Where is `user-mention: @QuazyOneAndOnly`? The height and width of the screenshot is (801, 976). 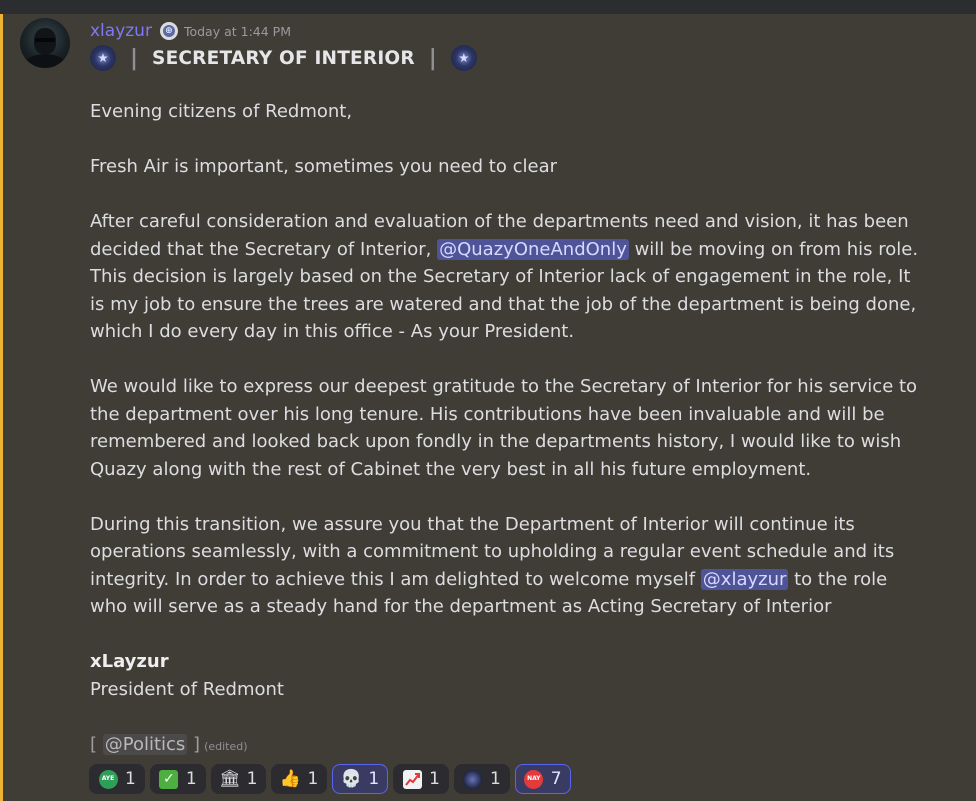 user-mention: @QuazyOneAndOnly is located at coordinates (533, 249).